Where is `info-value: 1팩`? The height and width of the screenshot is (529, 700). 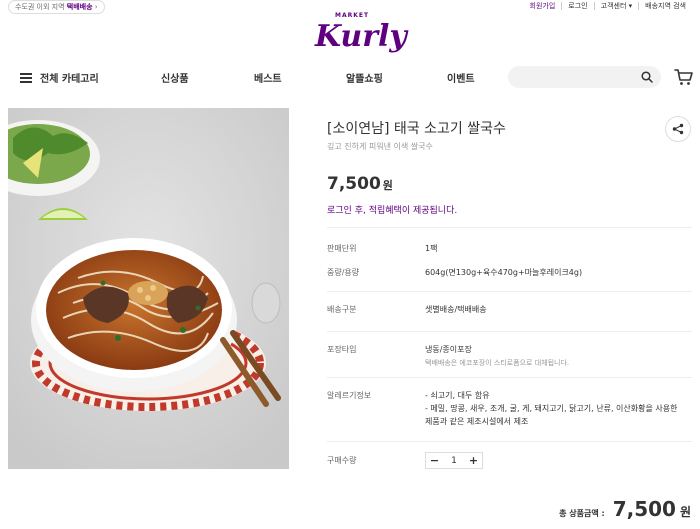 info-value: 1팩 is located at coordinates (431, 248).